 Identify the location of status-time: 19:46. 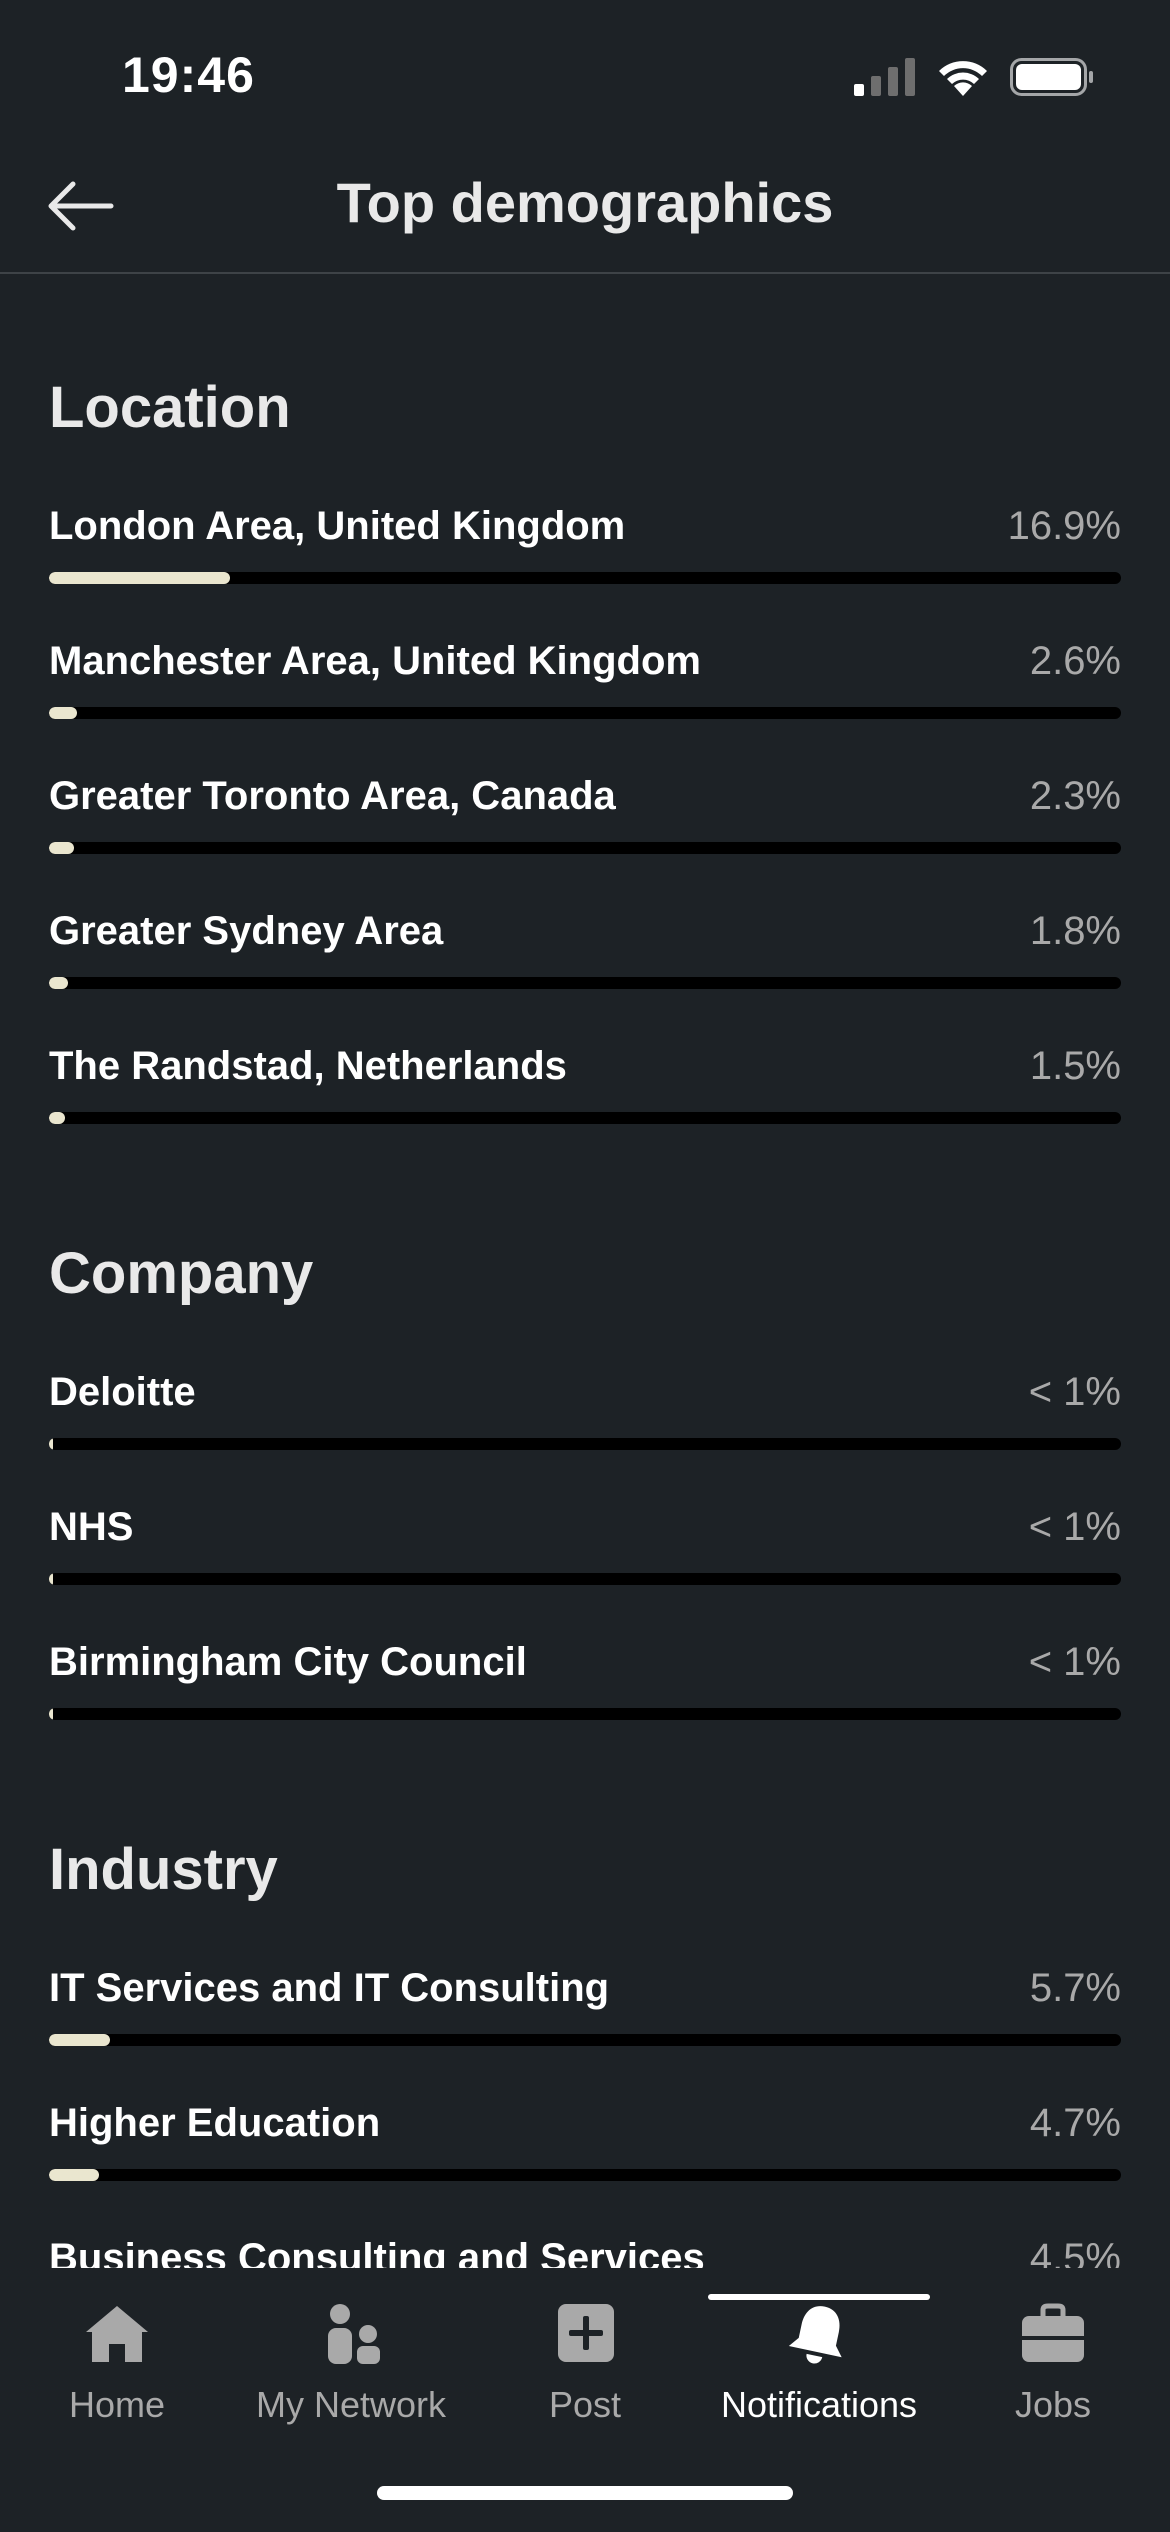
(188, 75).